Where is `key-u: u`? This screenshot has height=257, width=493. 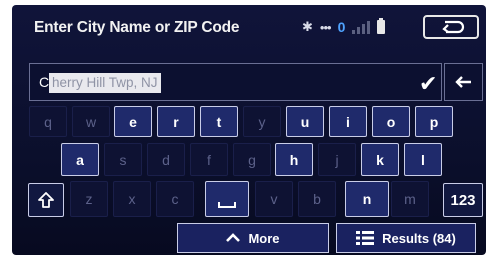 key-u: u is located at coordinates (305, 121).